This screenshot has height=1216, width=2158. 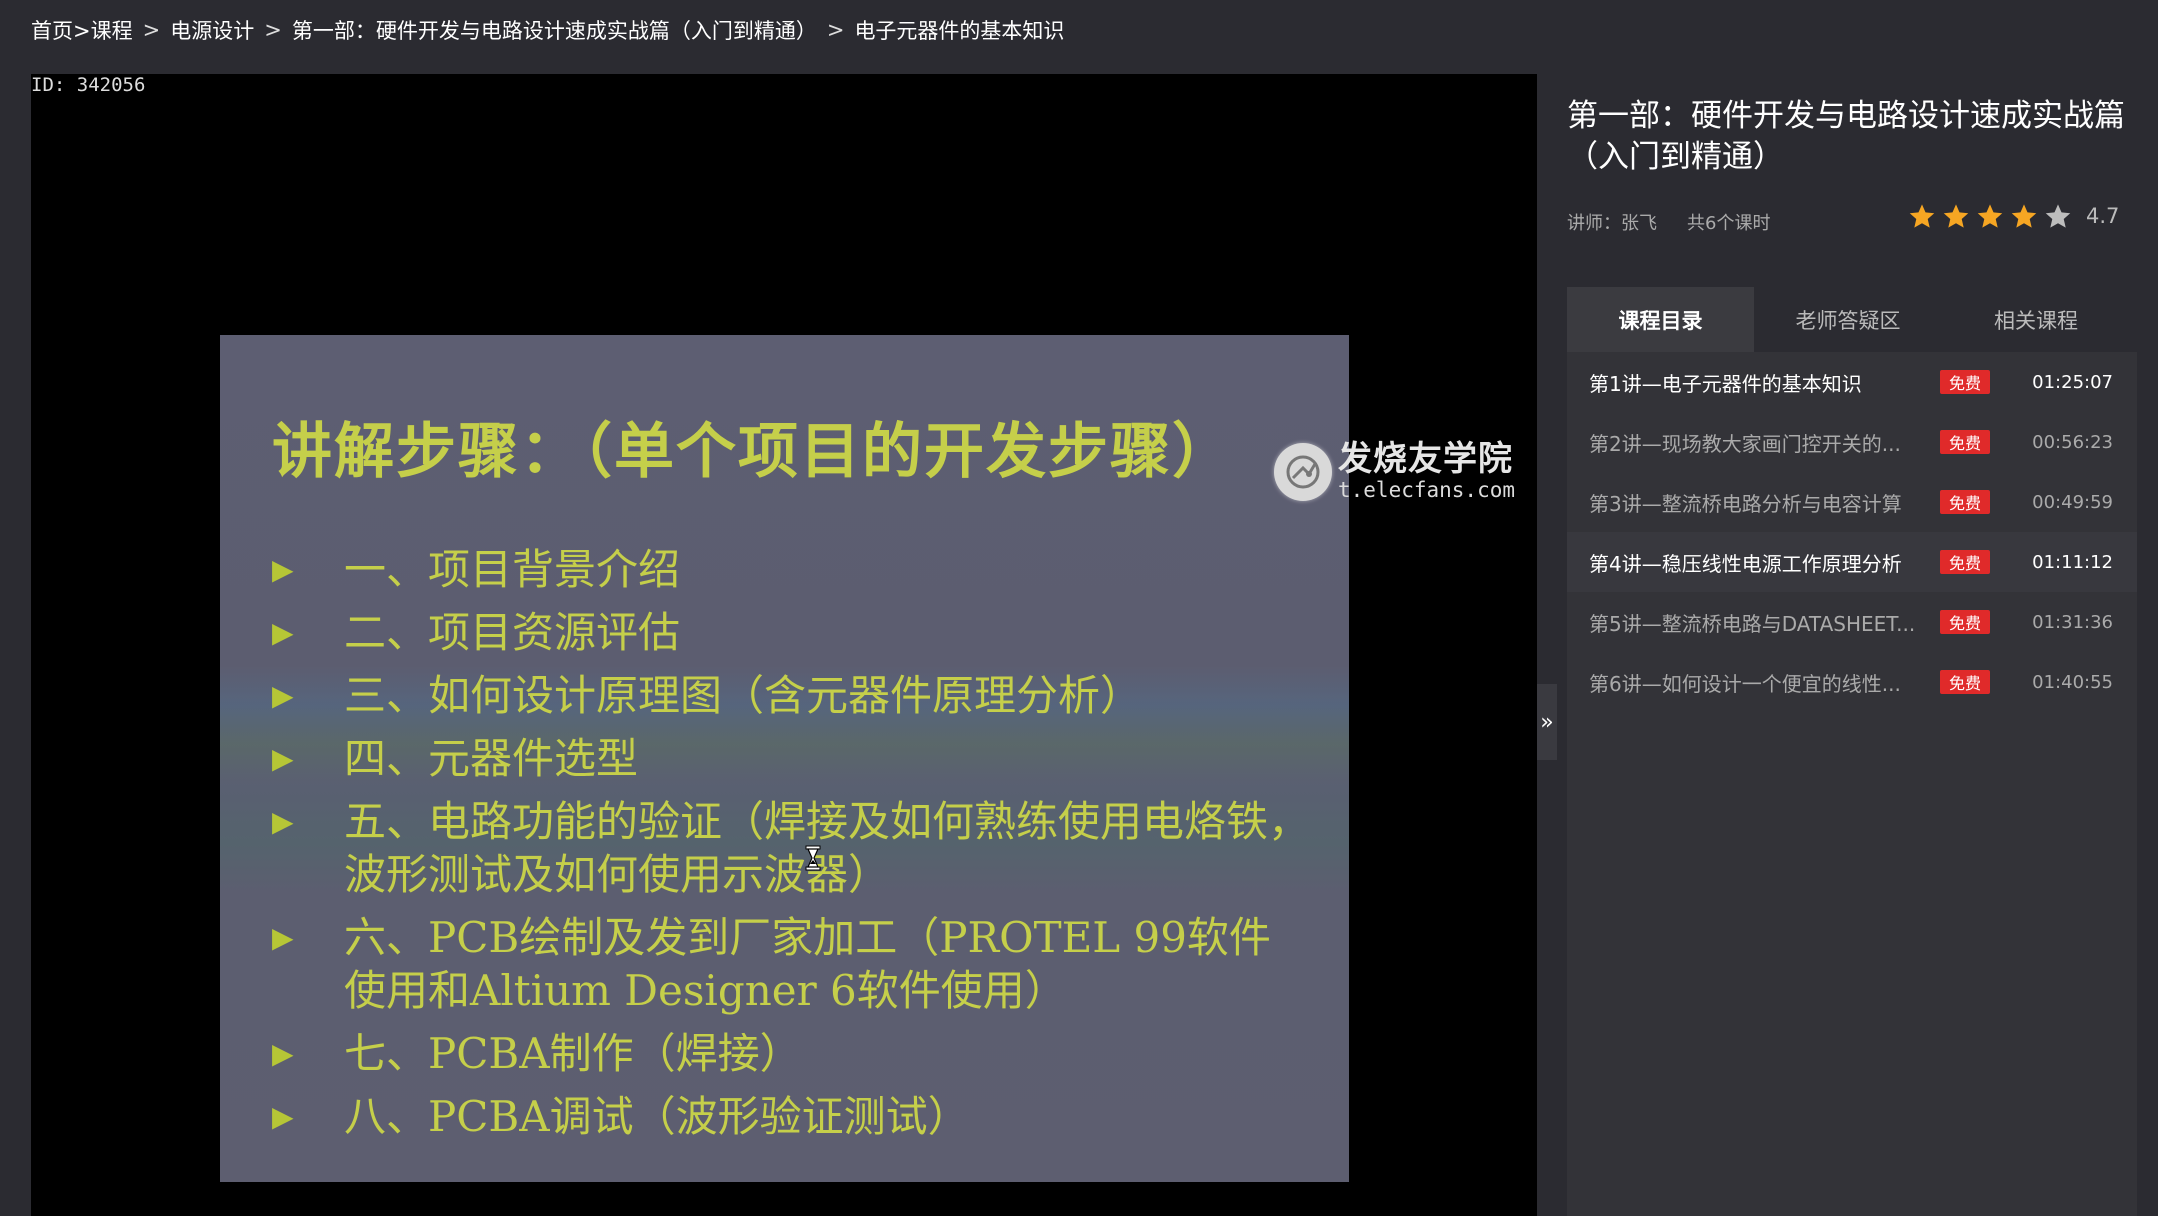 What do you see at coordinates (2072, 442) in the screenshot?
I see `lesson-duration: 00:56:23` at bounding box center [2072, 442].